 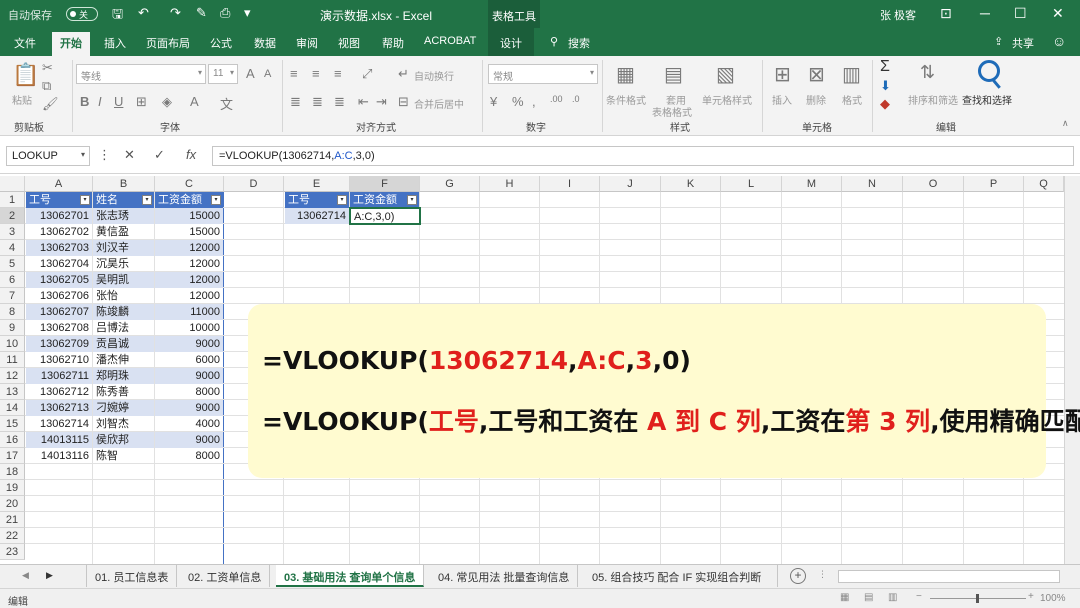 What do you see at coordinates (852, 99) in the screenshot?
I see `format-cells-label: 格式` at bounding box center [852, 99].